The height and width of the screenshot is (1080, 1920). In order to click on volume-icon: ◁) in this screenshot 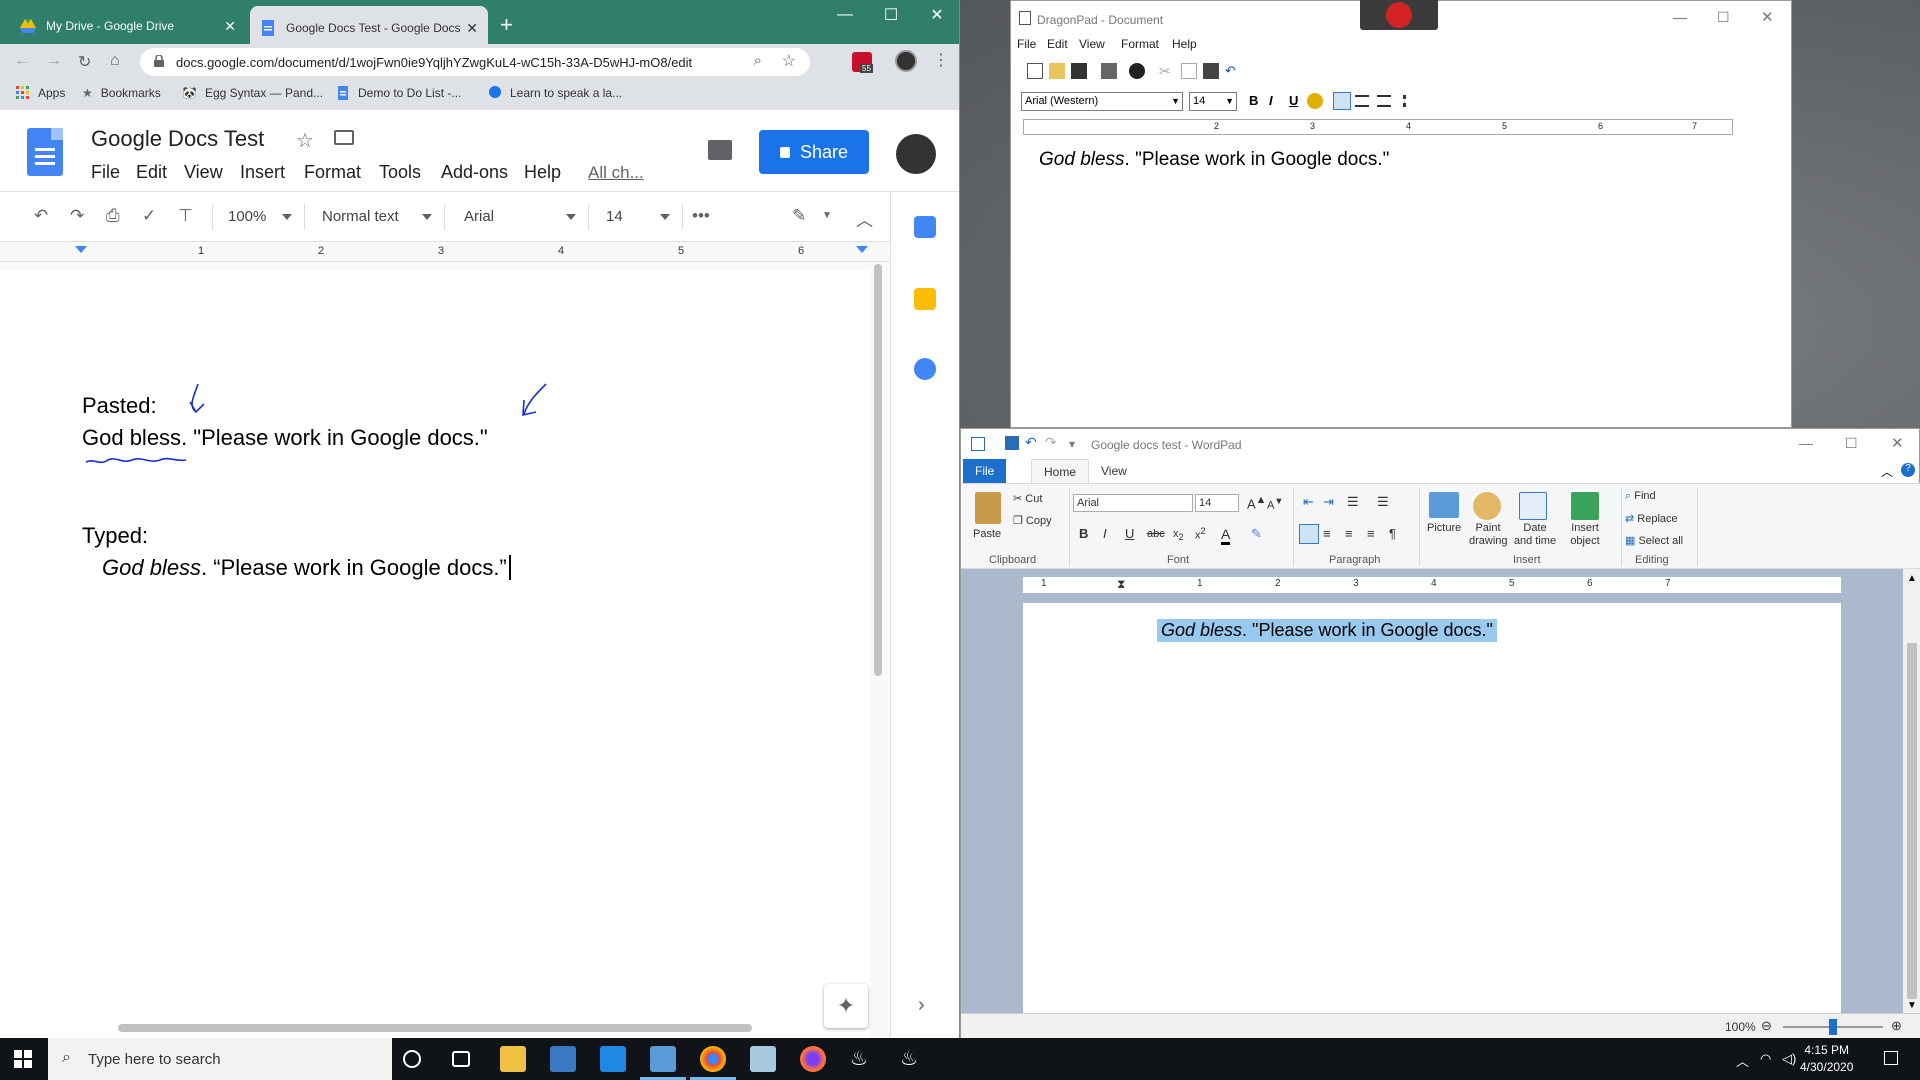, I will do `click(1789, 1059)`.